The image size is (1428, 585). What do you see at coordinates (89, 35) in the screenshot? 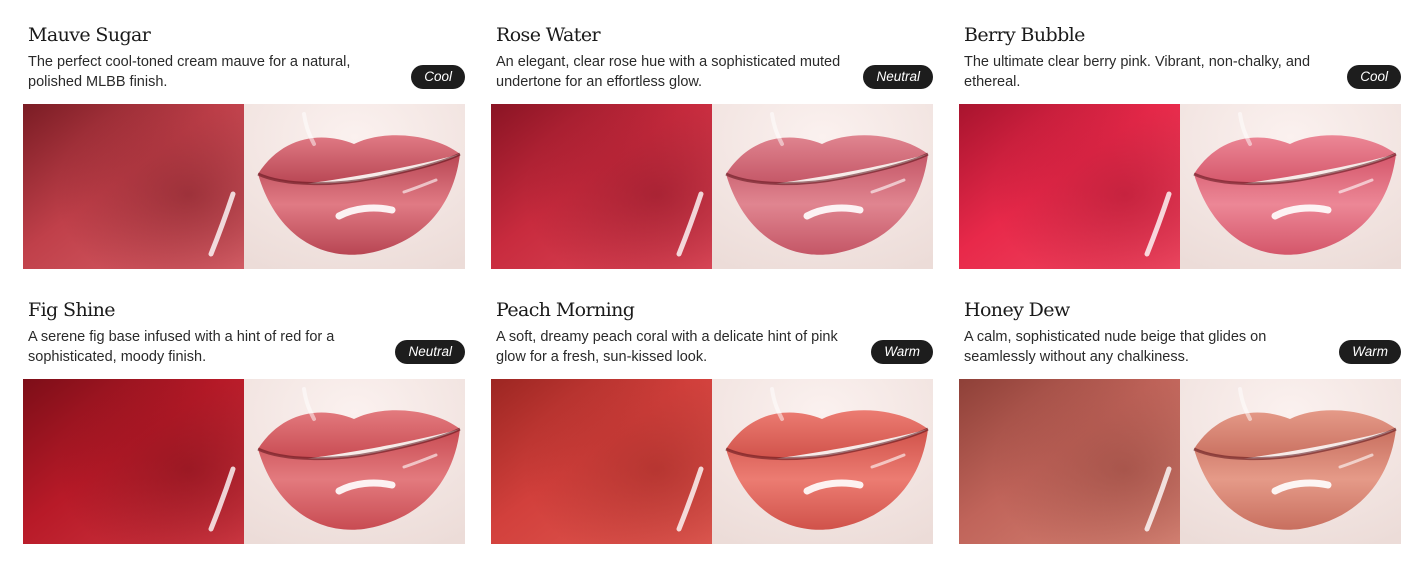
I see `shade-name: Mauve Sugar` at bounding box center [89, 35].